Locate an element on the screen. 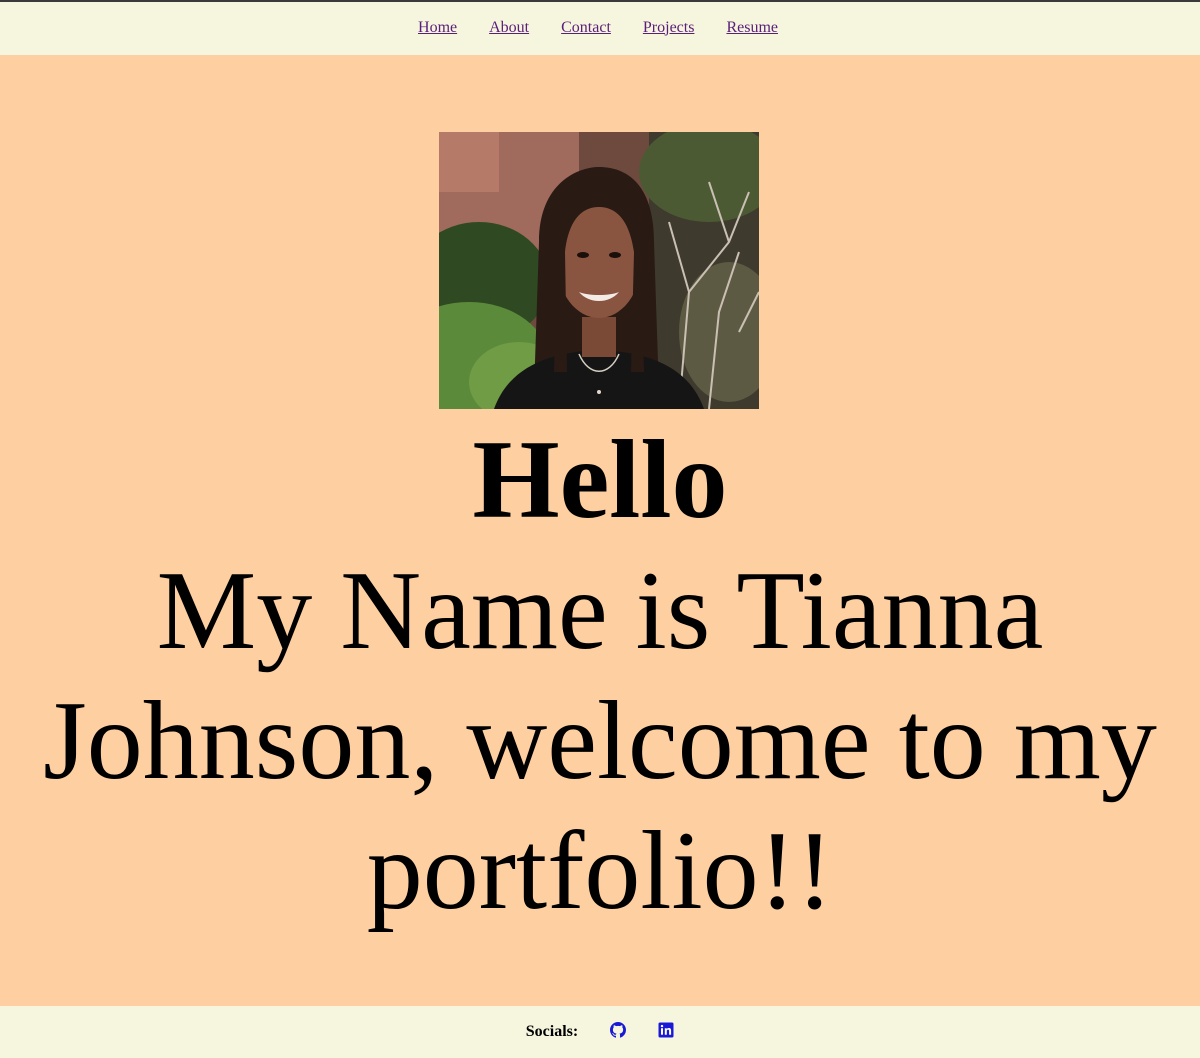 The width and height of the screenshot is (1200, 1058). linkedin-link is located at coordinates (666, 1032).